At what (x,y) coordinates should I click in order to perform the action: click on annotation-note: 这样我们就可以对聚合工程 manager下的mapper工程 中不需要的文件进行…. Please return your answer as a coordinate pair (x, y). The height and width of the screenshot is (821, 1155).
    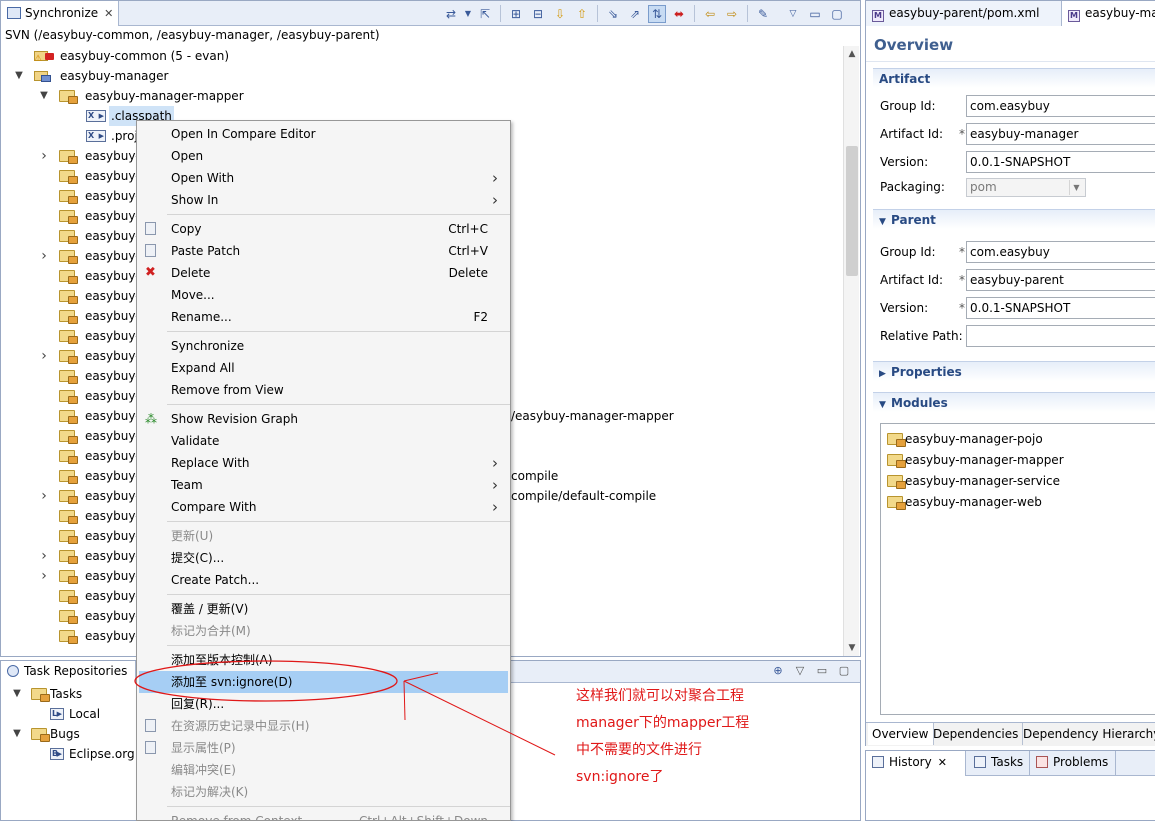
    Looking at the image, I should click on (686, 737).